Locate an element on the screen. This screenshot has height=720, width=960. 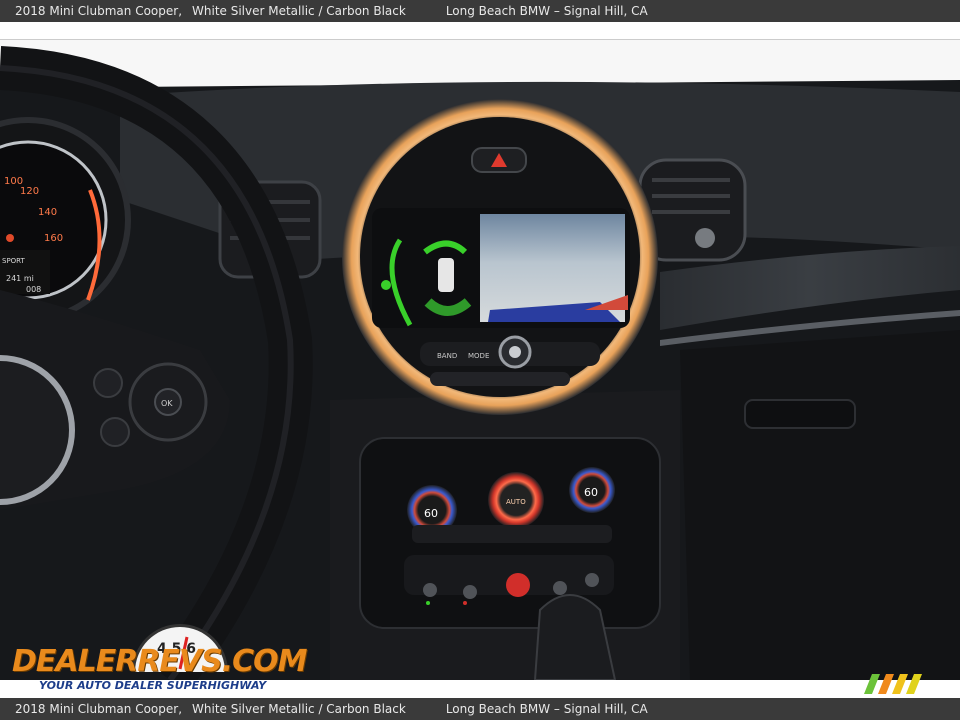
cluster-mode: SPORT is located at coordinates (14, 261).